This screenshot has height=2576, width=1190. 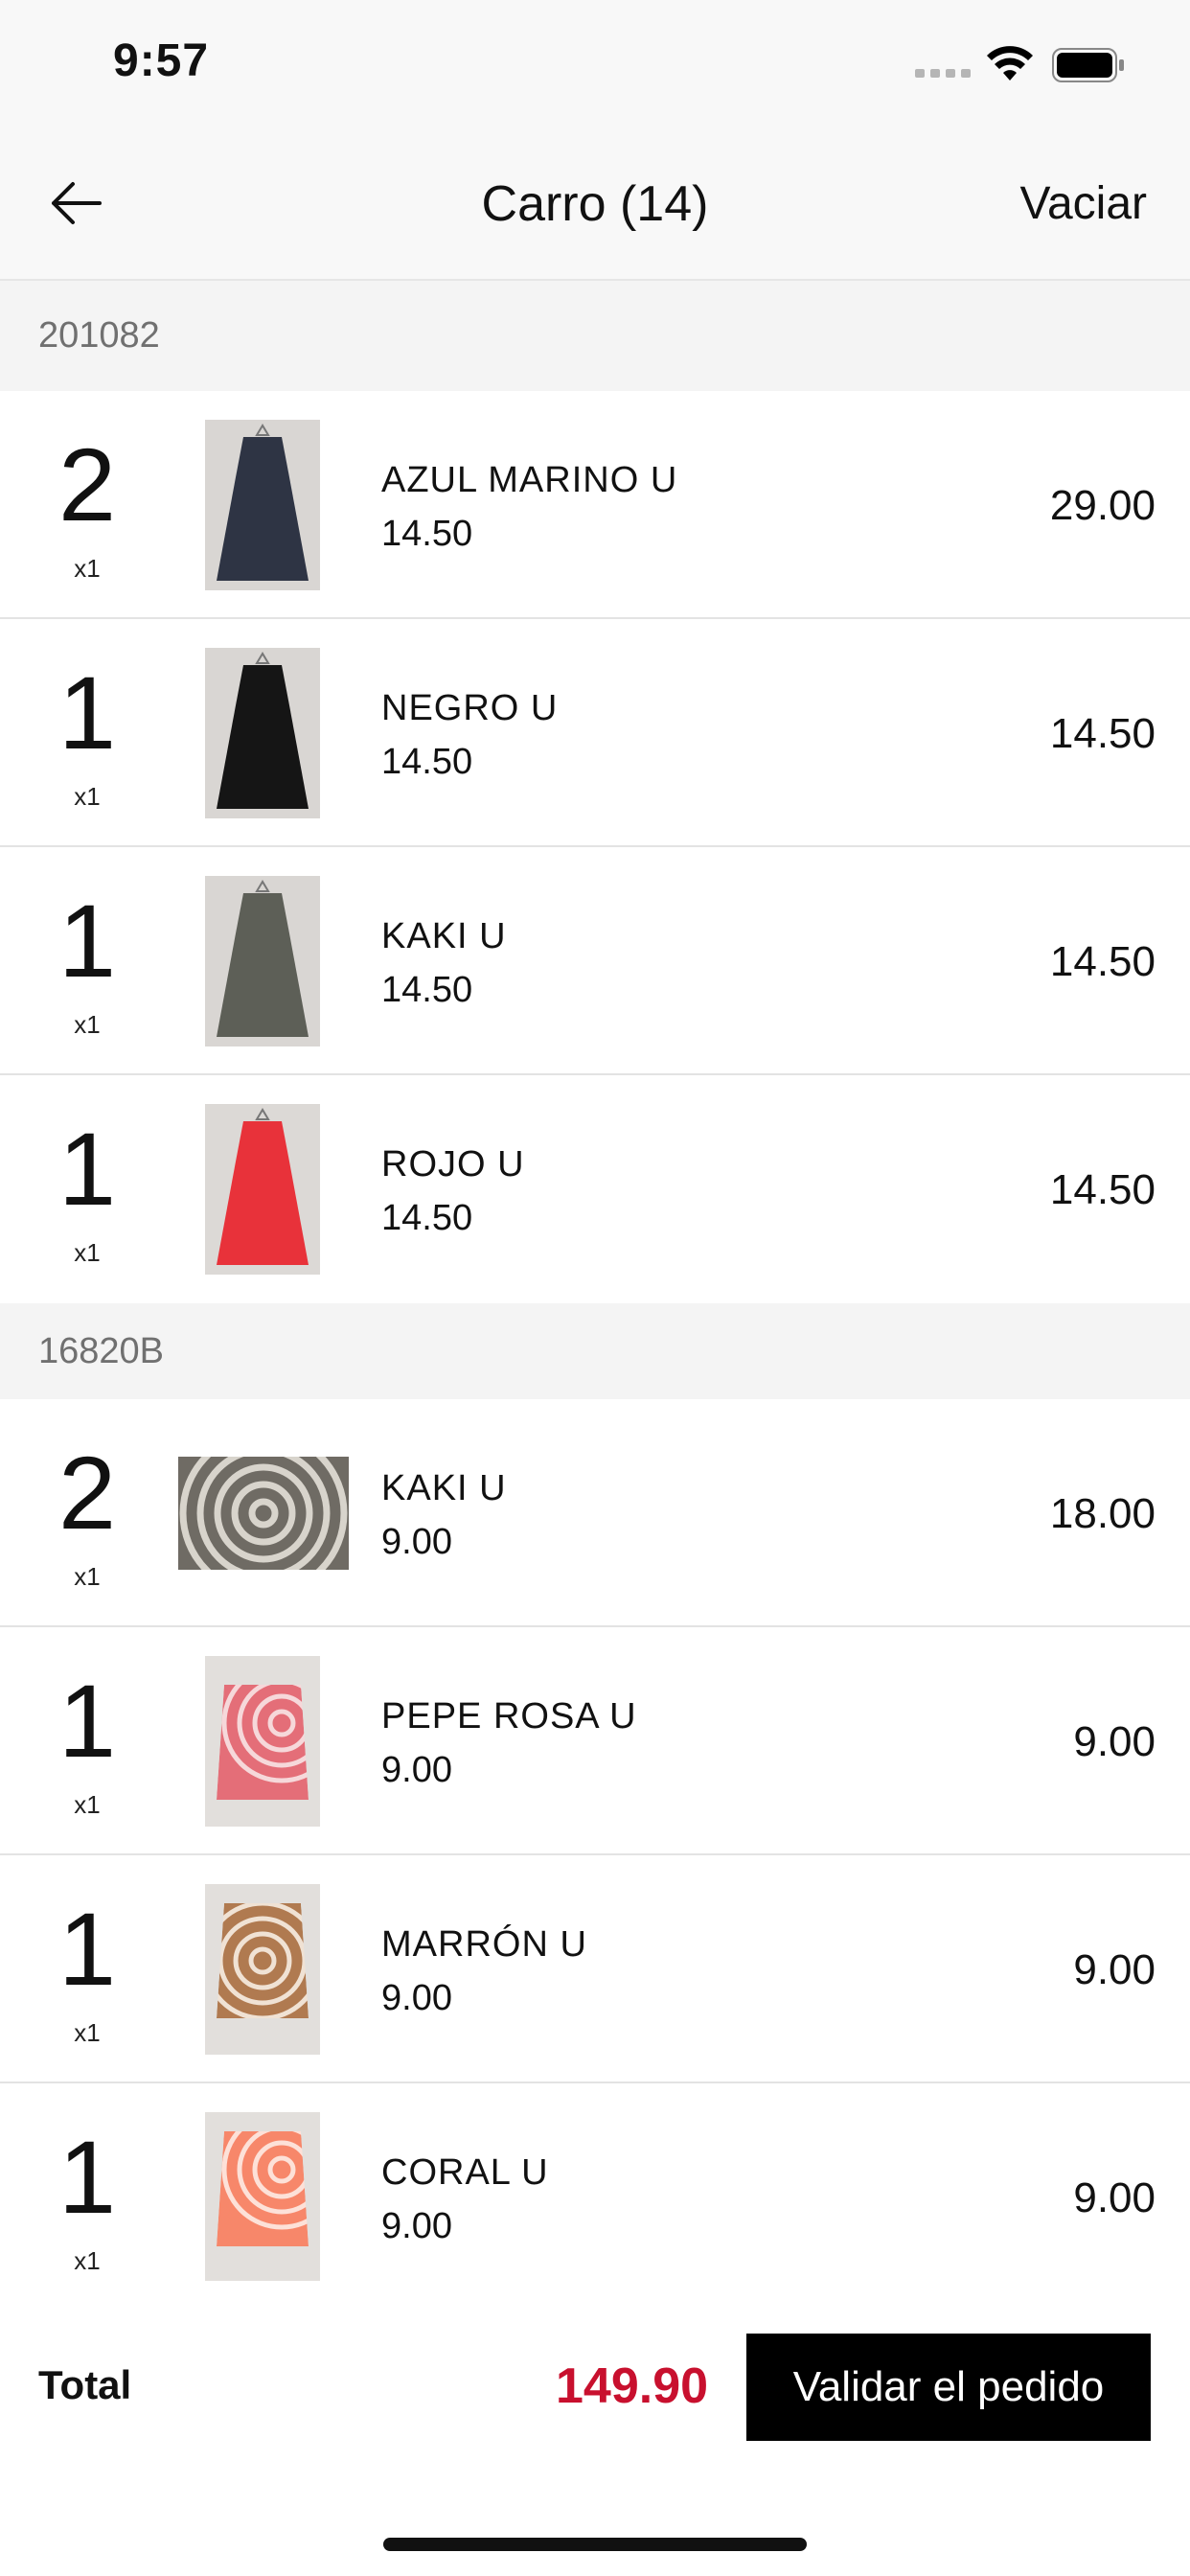 I want to click on cellular-signal-icon, so click(x=943, y=73).